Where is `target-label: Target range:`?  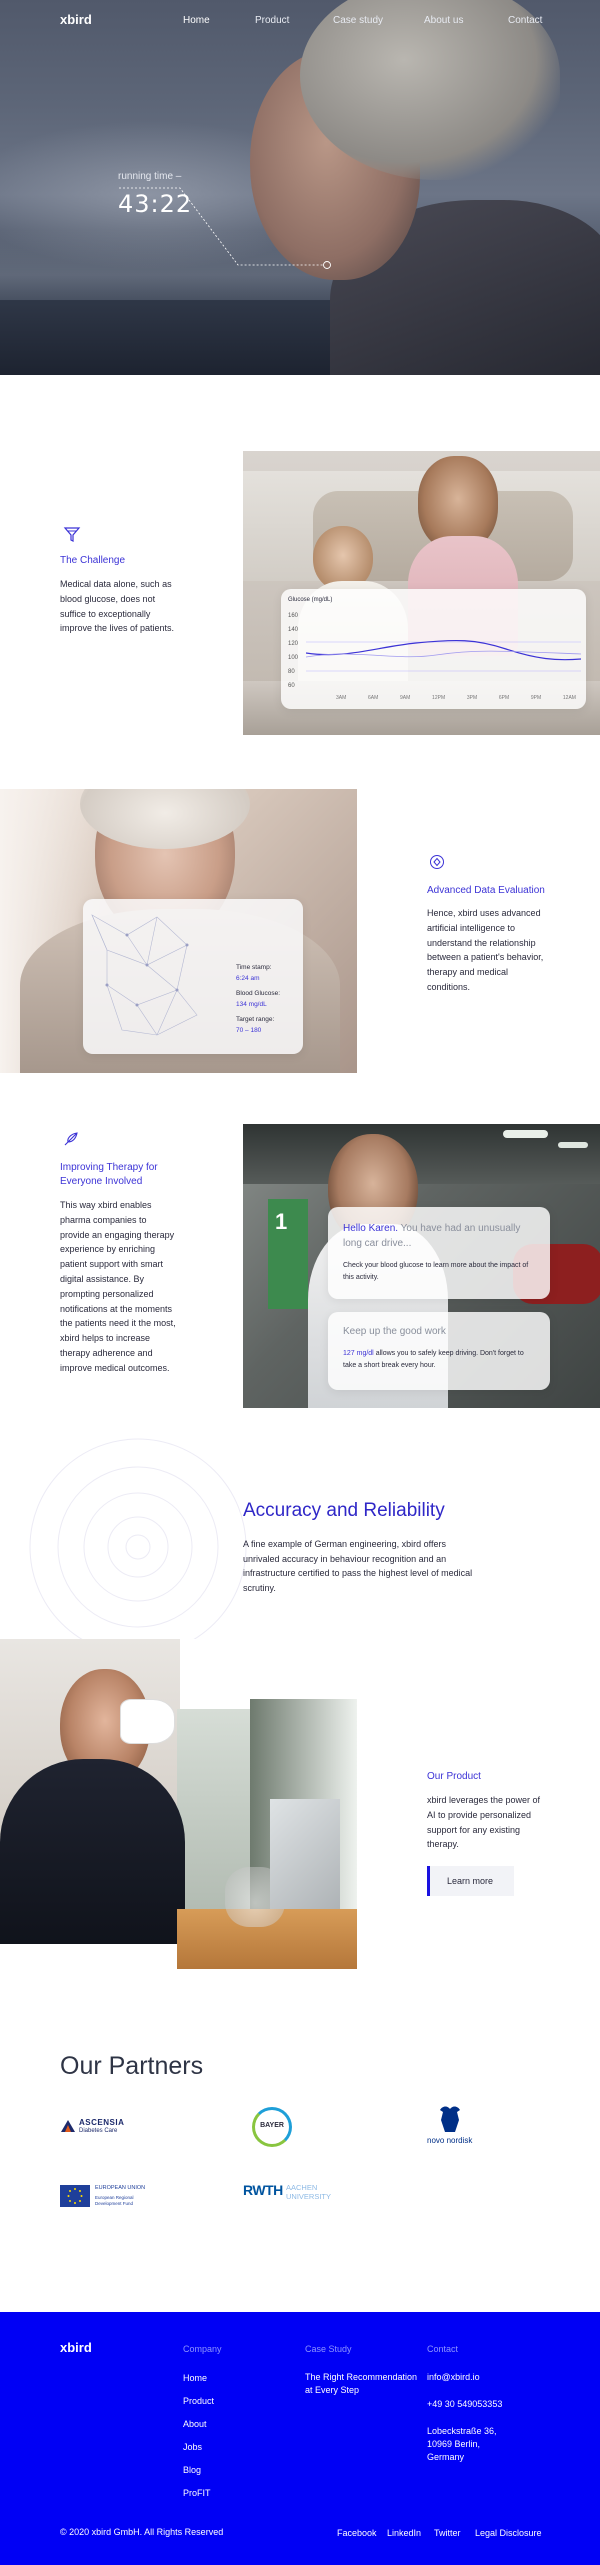
target-label: Target range: is located at coordinates (255, 1019).